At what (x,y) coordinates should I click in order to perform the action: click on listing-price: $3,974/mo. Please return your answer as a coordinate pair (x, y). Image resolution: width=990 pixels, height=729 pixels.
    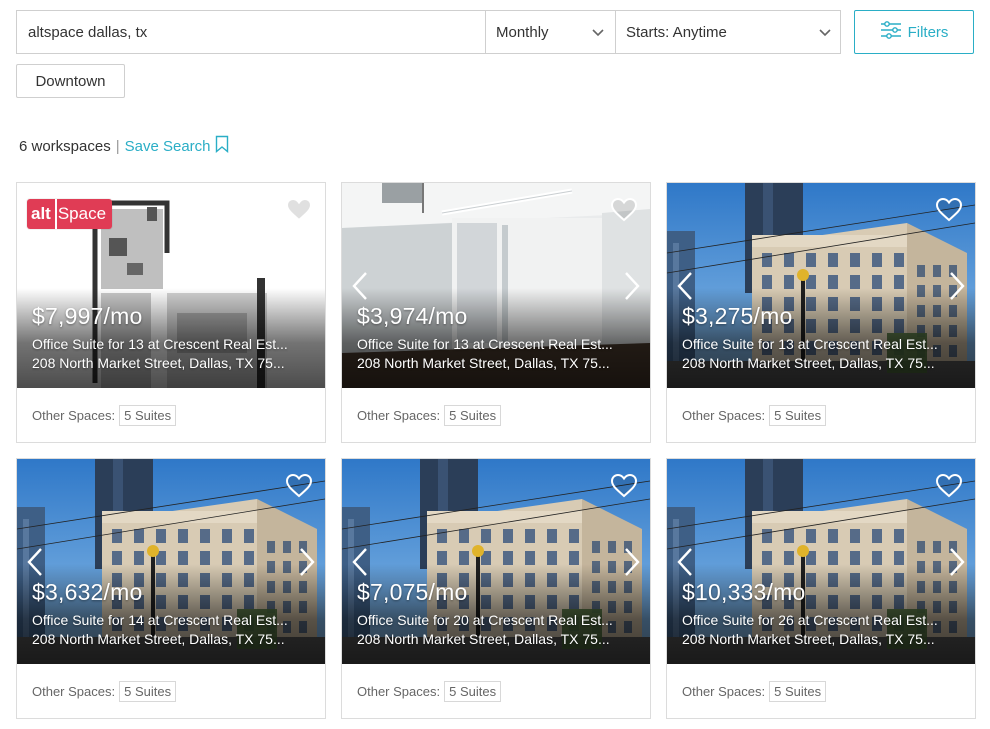
    Looking at the image, I should click on (412, 316).